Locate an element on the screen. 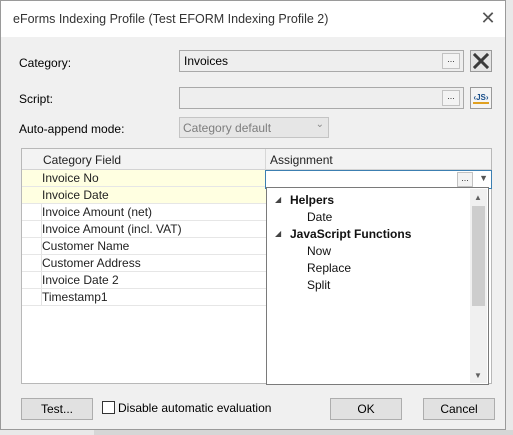 The height and width of the screenshot is (435, 513). clear-x-icon is located at coordinates (481, 61).